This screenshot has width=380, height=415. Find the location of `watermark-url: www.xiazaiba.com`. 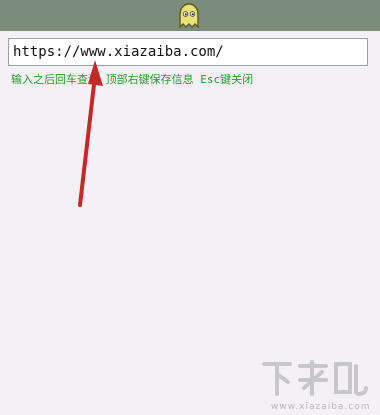

watermark-url: www.xiazaiba.com is located at coordinates (321, 407).